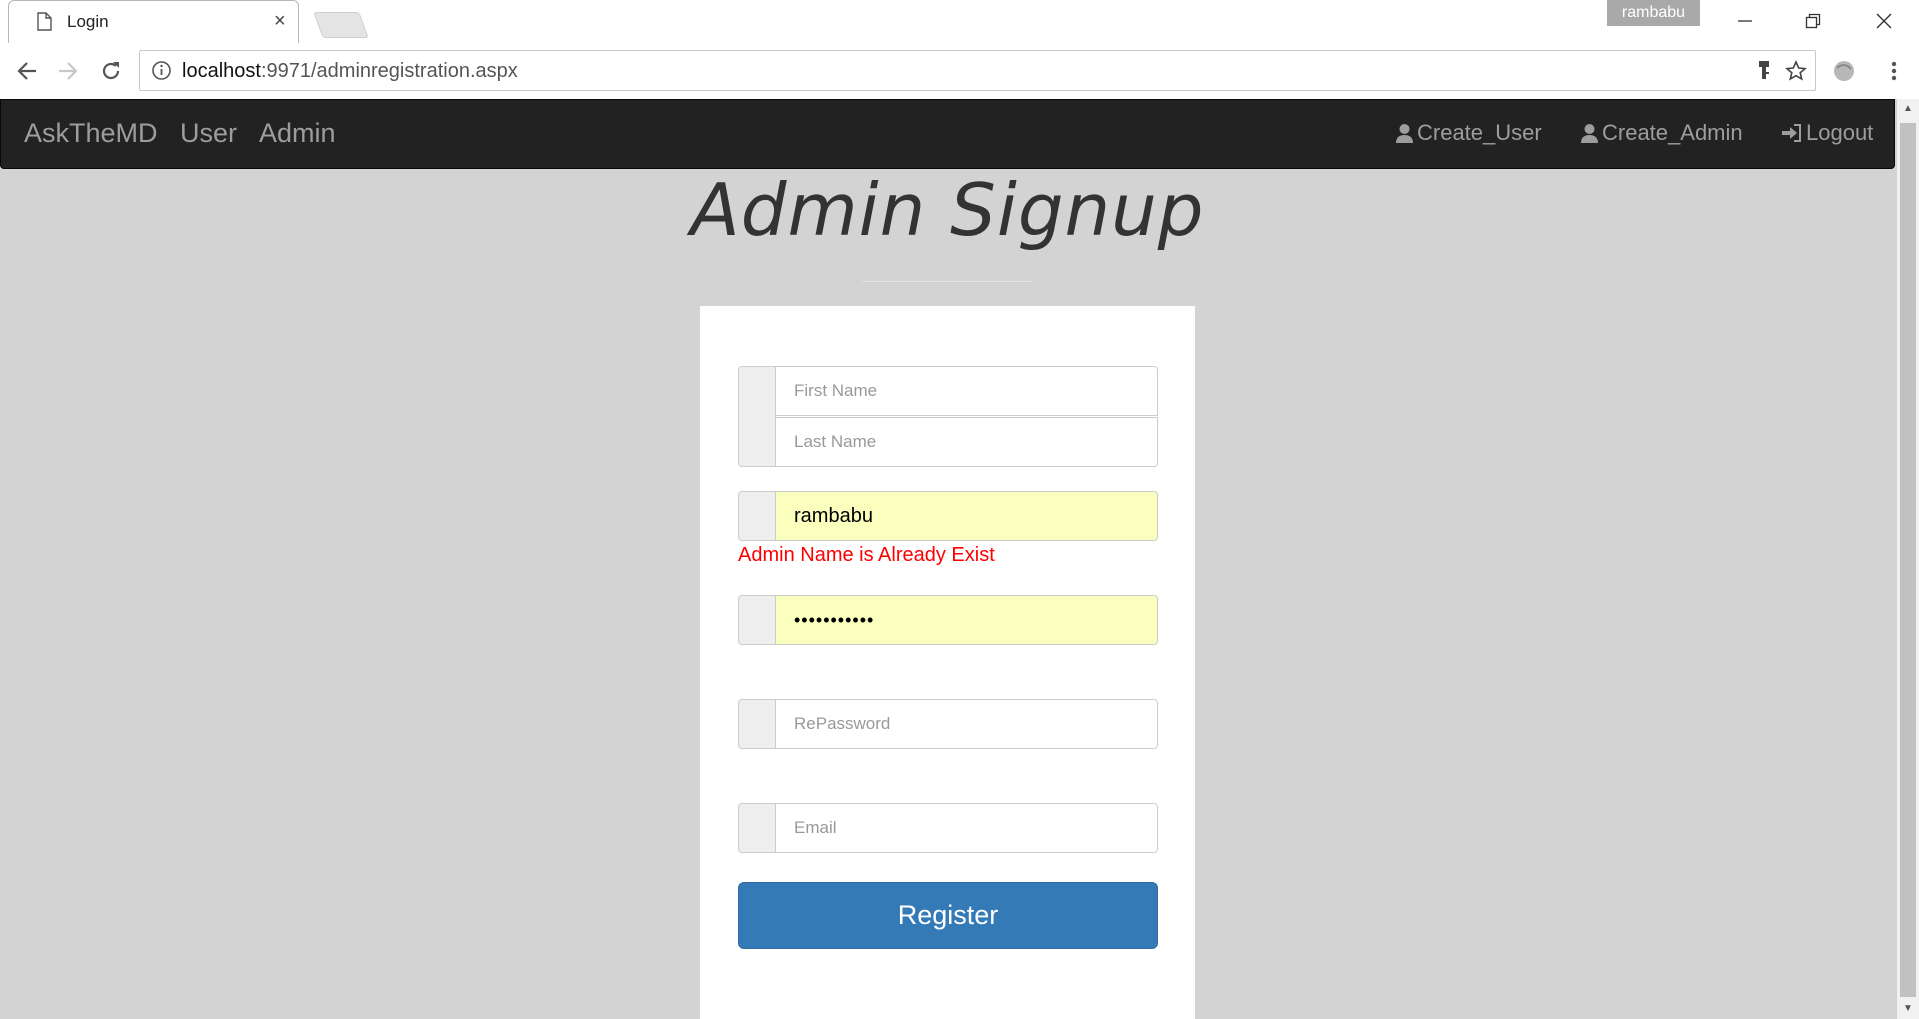 Image resolution: width=1919 pixels, height=1019 pixels. Describe the element at coordinates (221, 71) in the screenshot. I see `url-host: localhost` at that location.